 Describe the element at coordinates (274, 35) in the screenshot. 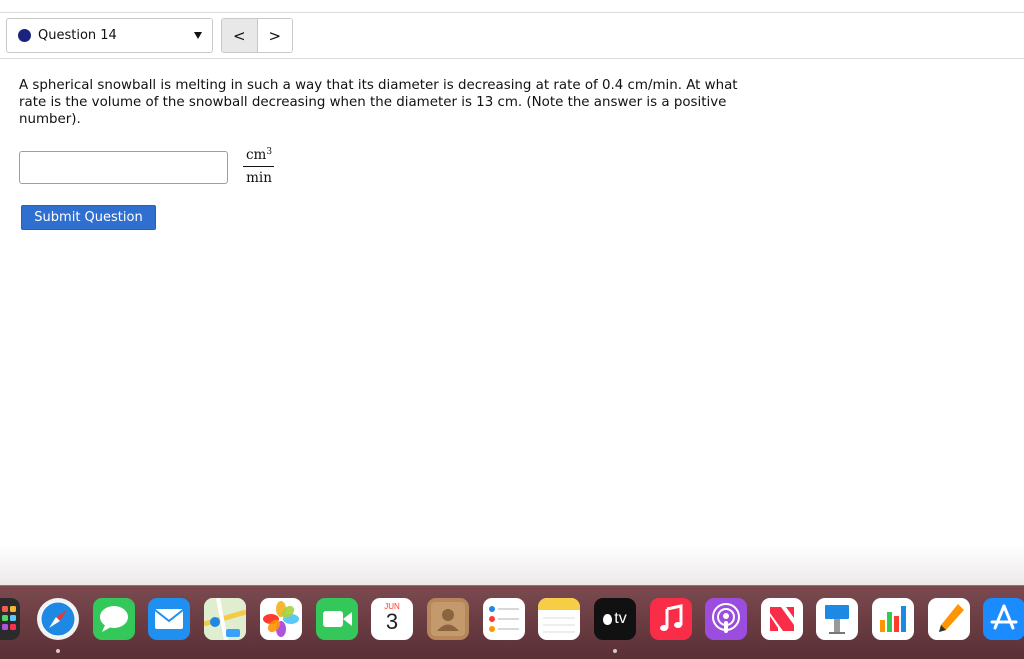

I see `next-question-button: >` at that location.